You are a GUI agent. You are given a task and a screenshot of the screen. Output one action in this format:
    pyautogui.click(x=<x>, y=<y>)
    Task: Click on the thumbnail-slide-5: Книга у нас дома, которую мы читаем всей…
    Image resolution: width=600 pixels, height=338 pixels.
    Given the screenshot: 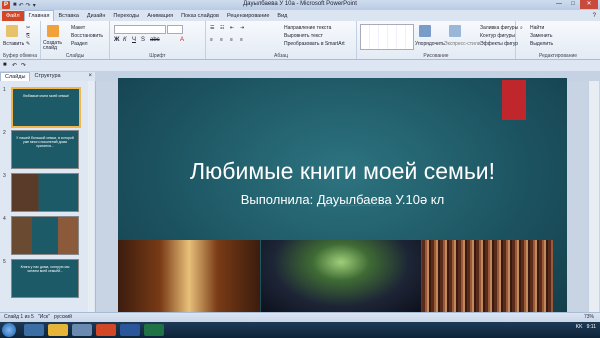 What is the action you would take?
    pyautogui.click(x=45, y=278)
    